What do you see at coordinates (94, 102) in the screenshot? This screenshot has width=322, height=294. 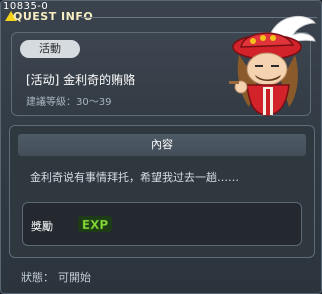 I see `level-range: 30～39` at bounding box center [94, 102].